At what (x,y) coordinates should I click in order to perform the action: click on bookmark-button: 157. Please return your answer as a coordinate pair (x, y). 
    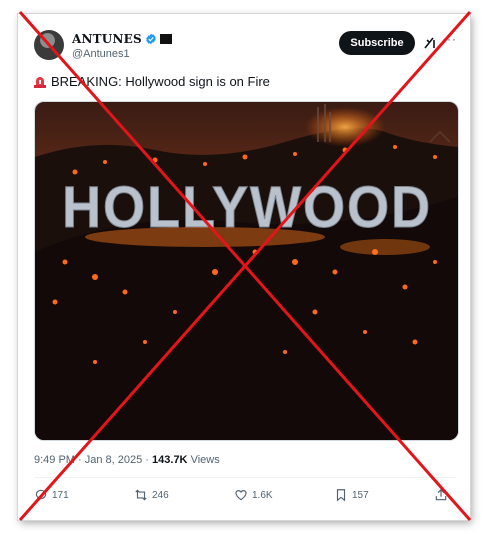
    Looking at the image, I should click on (351, 495).